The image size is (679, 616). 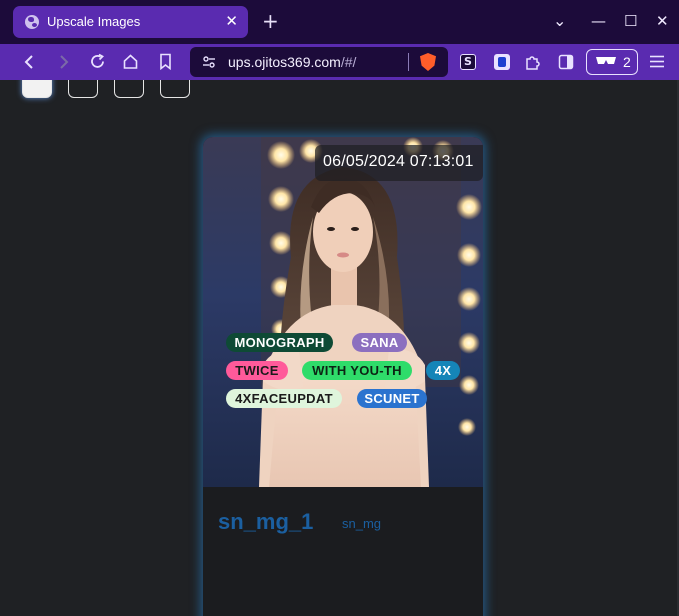 I want to click on tag-scunet: SCUNET, so click(x=392, y=398).